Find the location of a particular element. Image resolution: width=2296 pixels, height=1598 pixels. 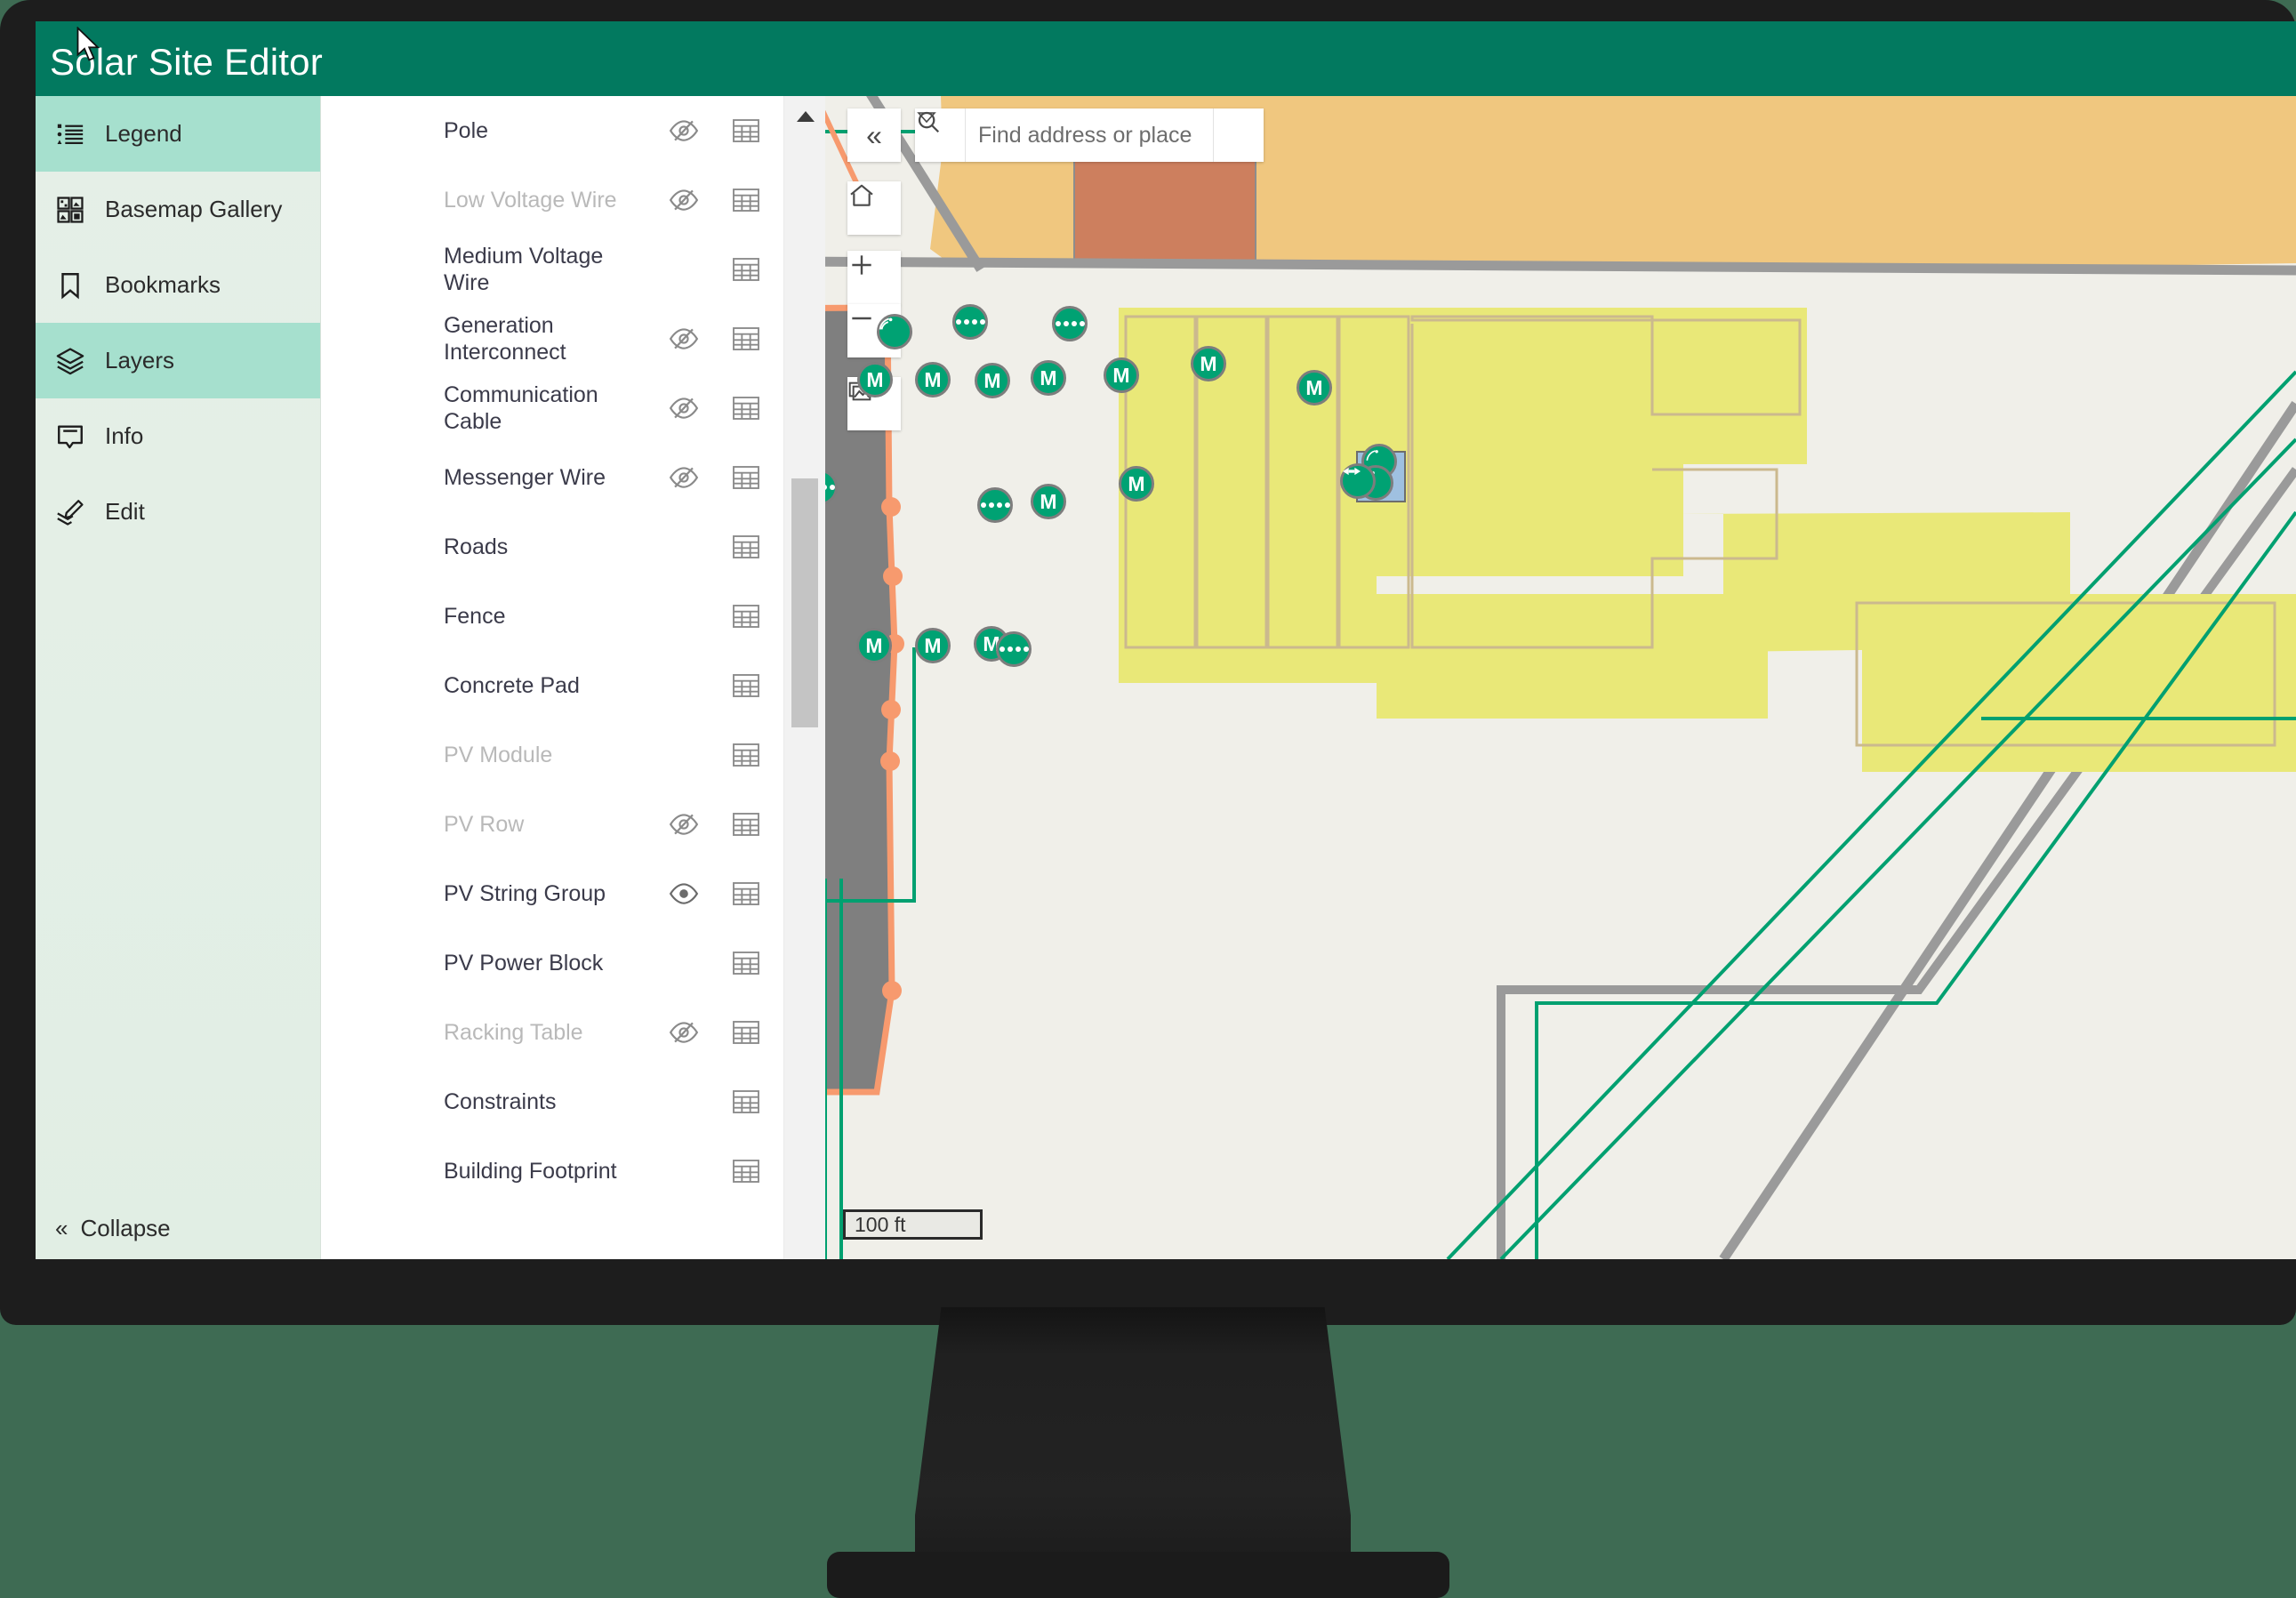

layer-row: Generation Interconnect is located at coordinates (552, 338).